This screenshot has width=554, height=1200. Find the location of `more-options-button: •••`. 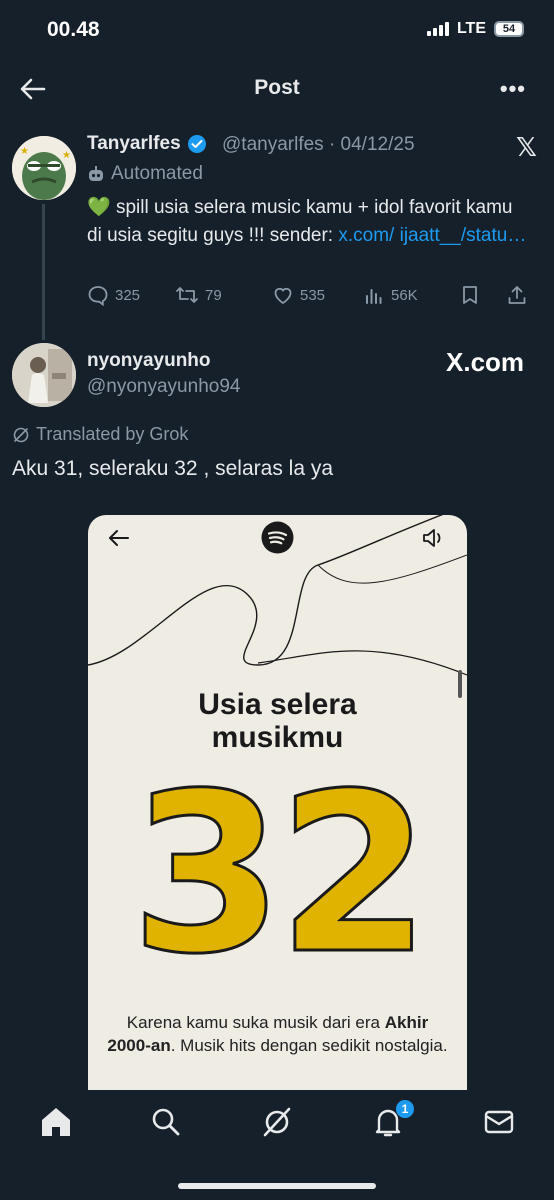

more-options-button: ••• is located at coordinates (513, 89).